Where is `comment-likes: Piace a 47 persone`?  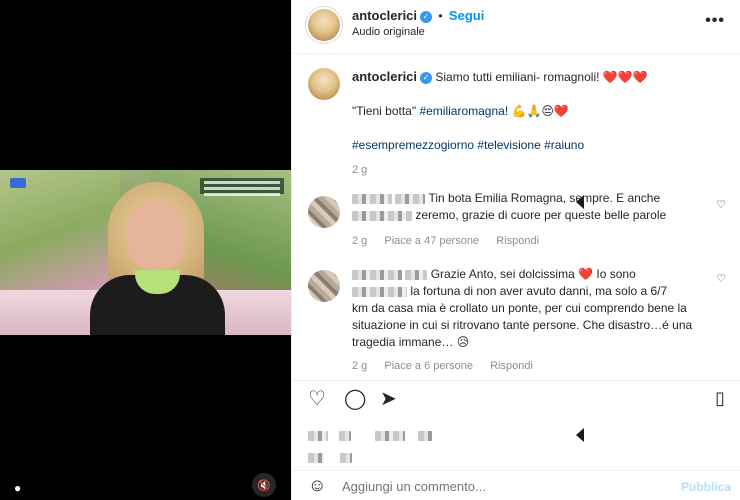 comment-likes: Piace a 47 persone is located at coordinates (431, 241).